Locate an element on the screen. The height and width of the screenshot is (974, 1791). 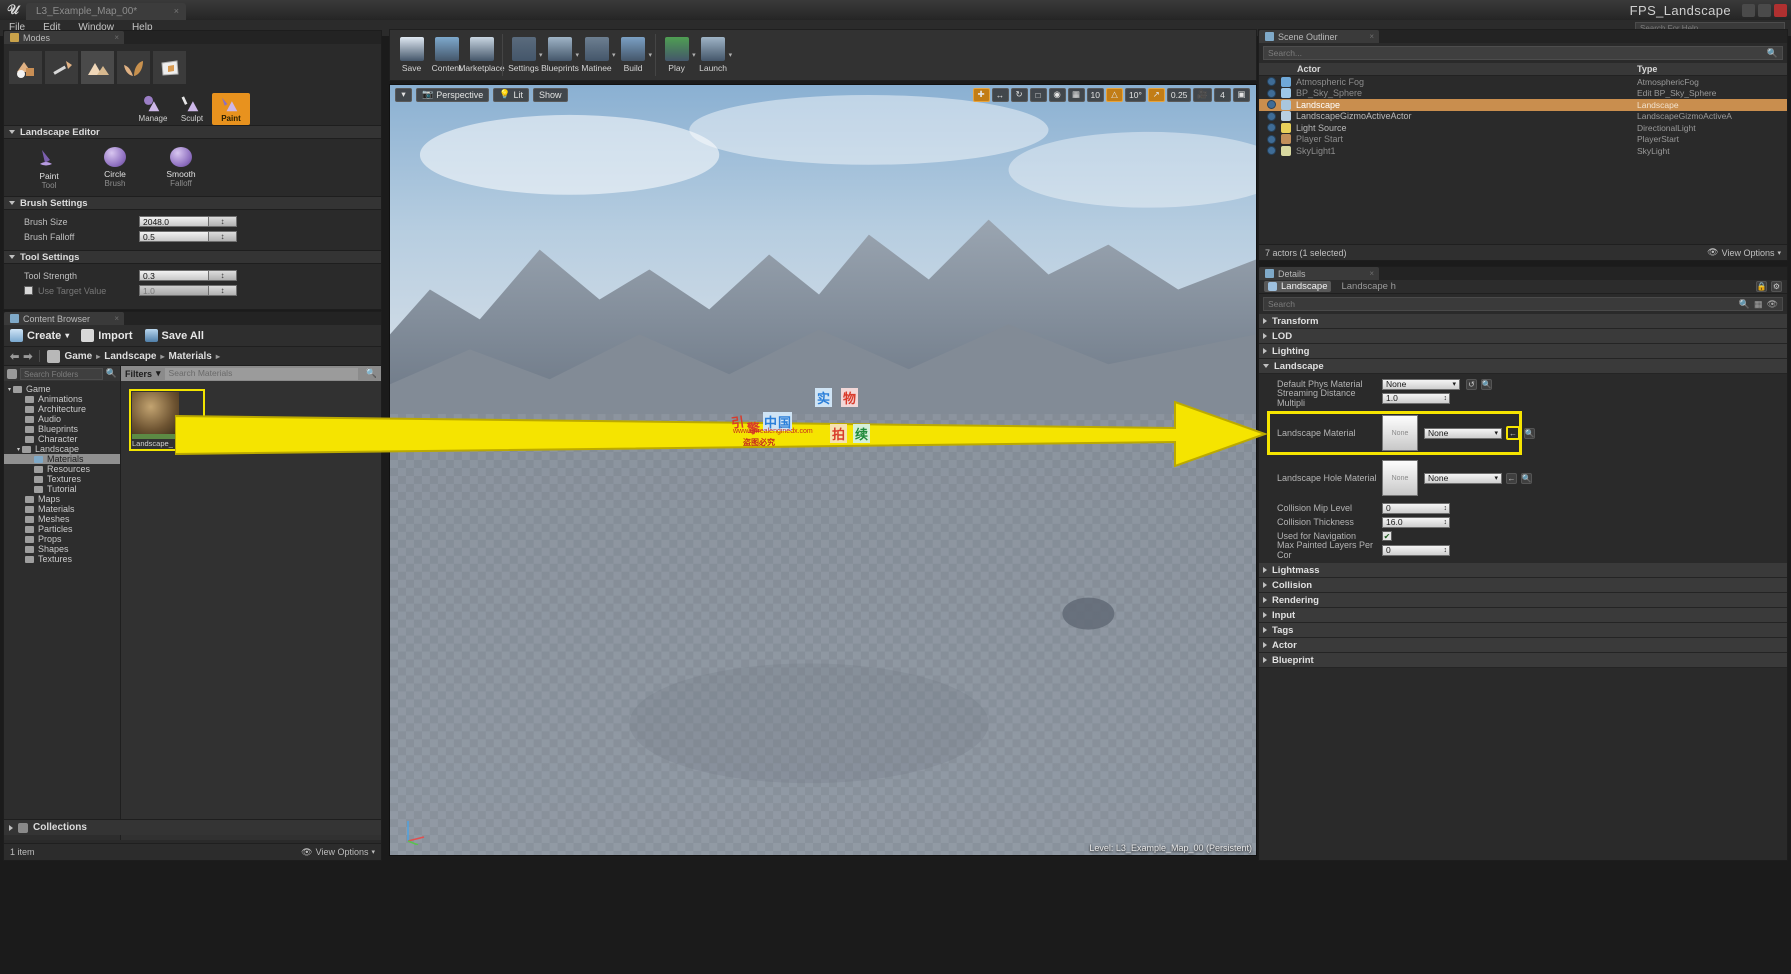
outliner-search-input: Search... 🔍 is located at coordinates (1523, 53).